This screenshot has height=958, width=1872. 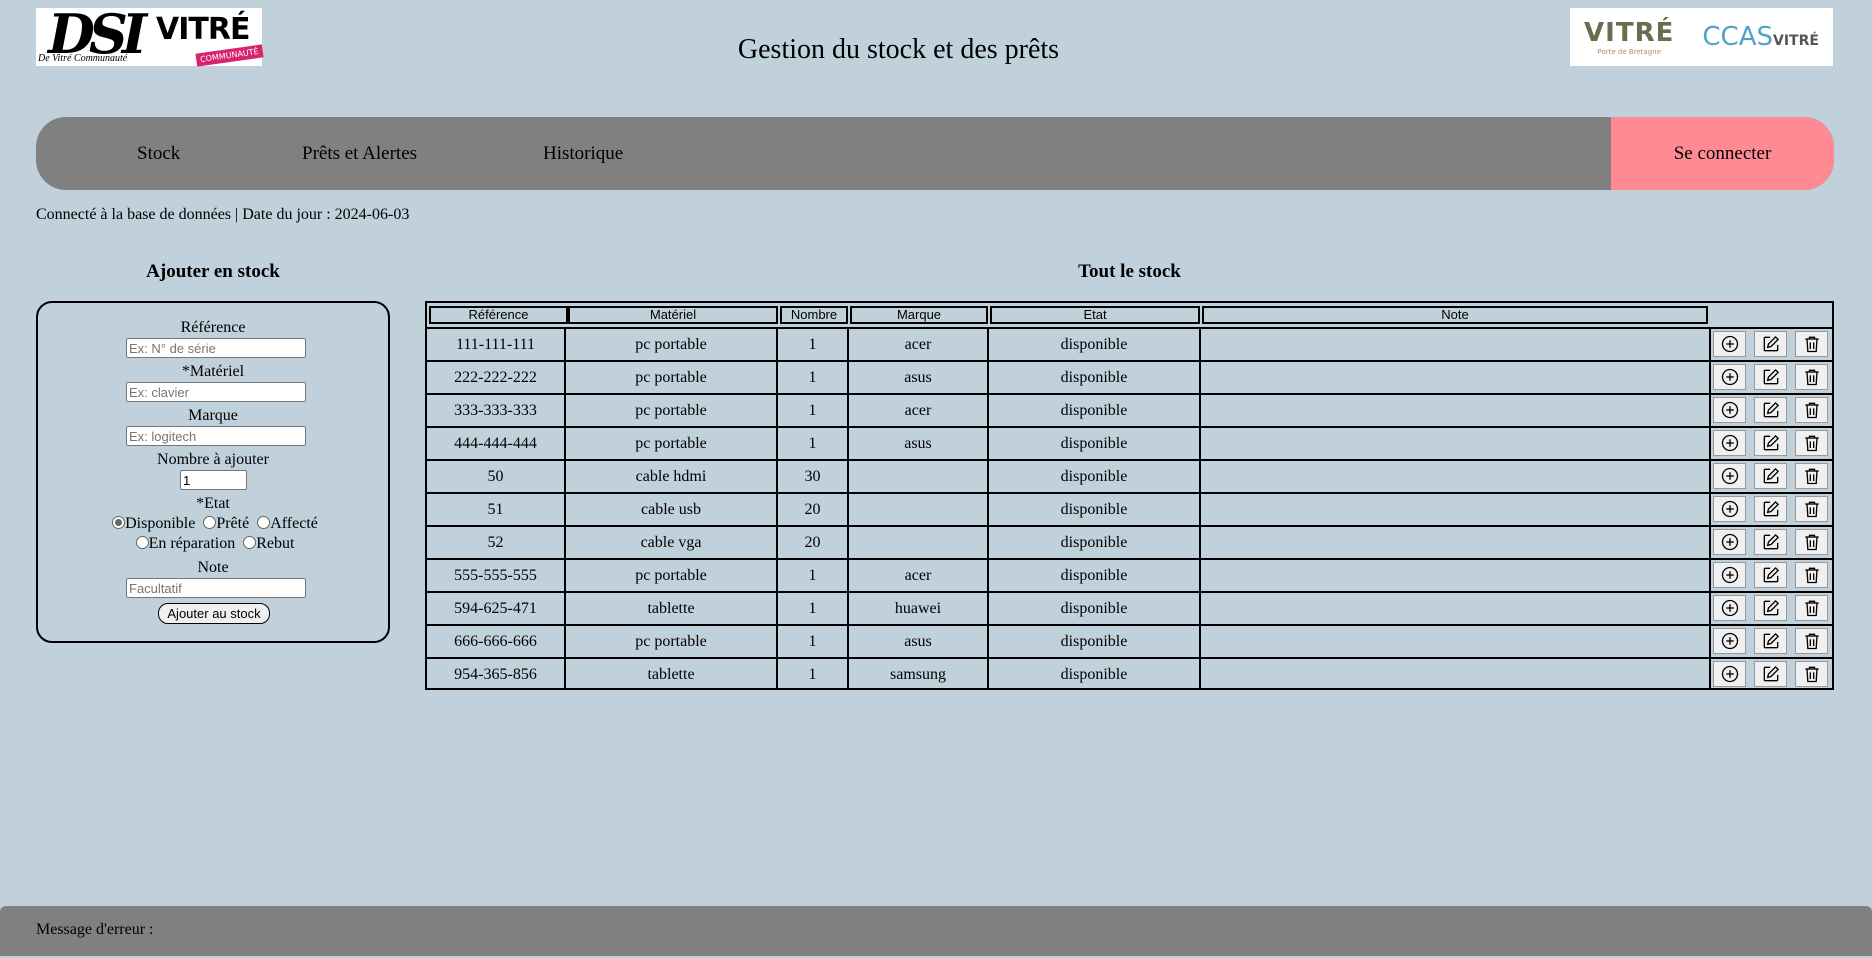 I want to click on etat-rebut-radio, so click(x=250, y=542).